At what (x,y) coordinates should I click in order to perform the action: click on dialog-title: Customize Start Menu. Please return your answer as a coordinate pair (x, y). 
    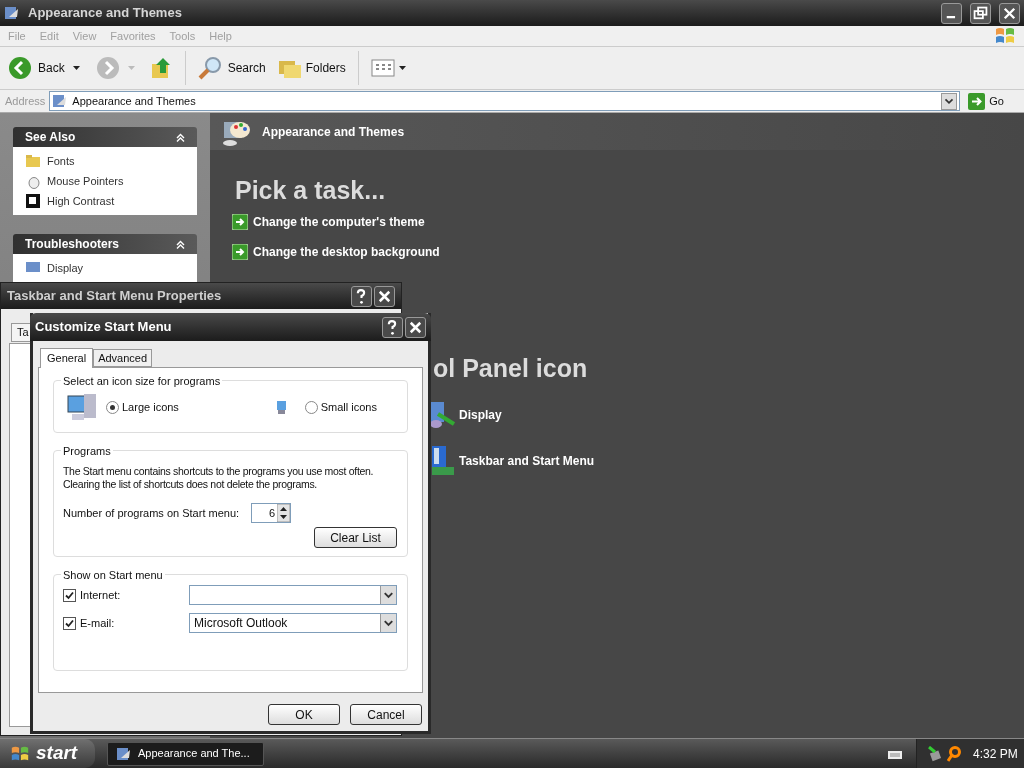
    Looking at the image, I should click on (104, 327).